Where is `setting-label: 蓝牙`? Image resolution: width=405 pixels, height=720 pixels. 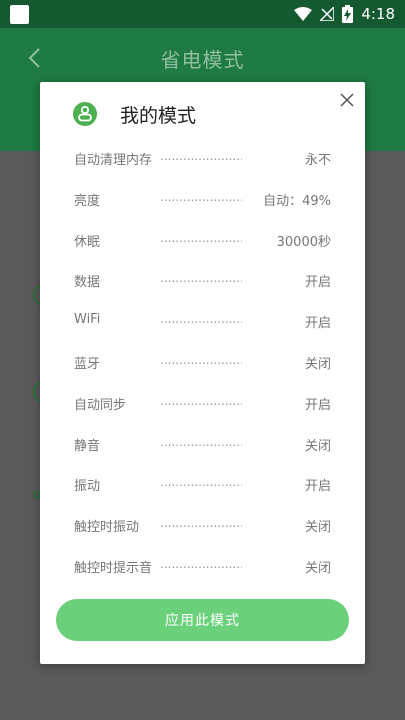
setting-label: 蓝牙 is located at coordinates (87, 364).